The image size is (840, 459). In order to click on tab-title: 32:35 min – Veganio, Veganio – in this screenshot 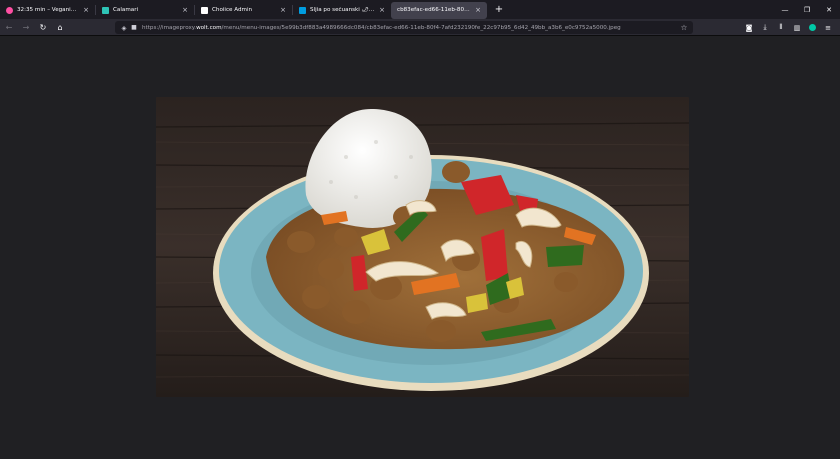, I will do `click(48, 10)`.